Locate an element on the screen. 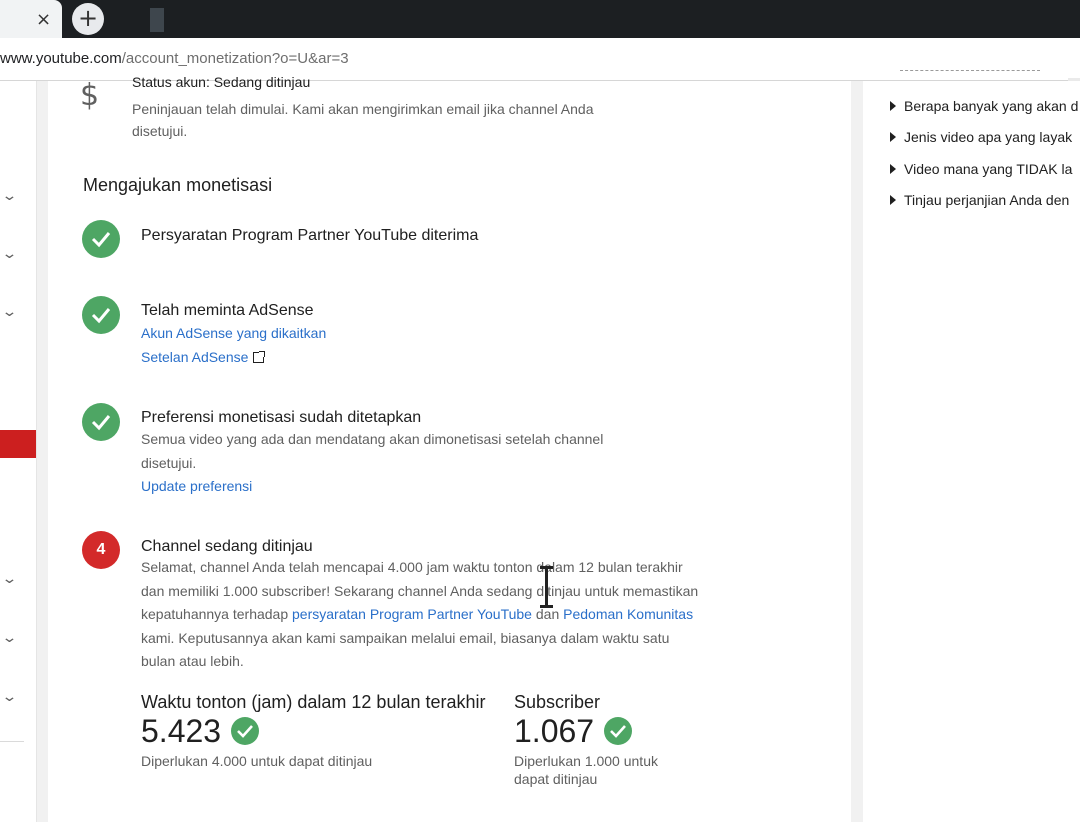 The height and width of the screenshot is (822, 1080). watch-hours-requirement: Diperlukan 4.000 untuk dapat ditinjau is located at coordinates (257, 761).